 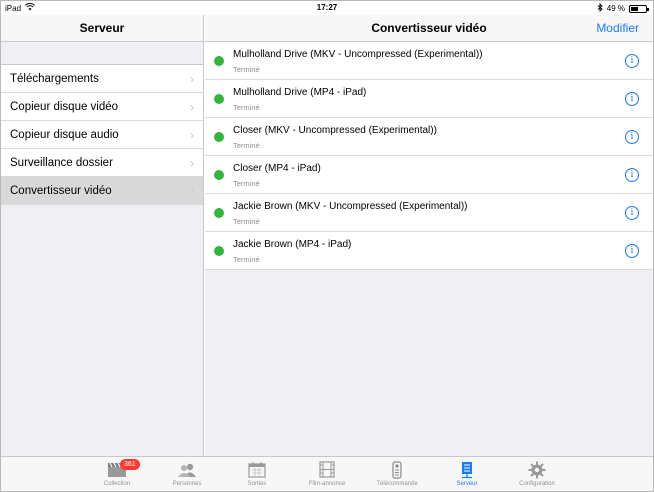 I want to click on tab-remote: Télécommande, so click(x=397, y=474).